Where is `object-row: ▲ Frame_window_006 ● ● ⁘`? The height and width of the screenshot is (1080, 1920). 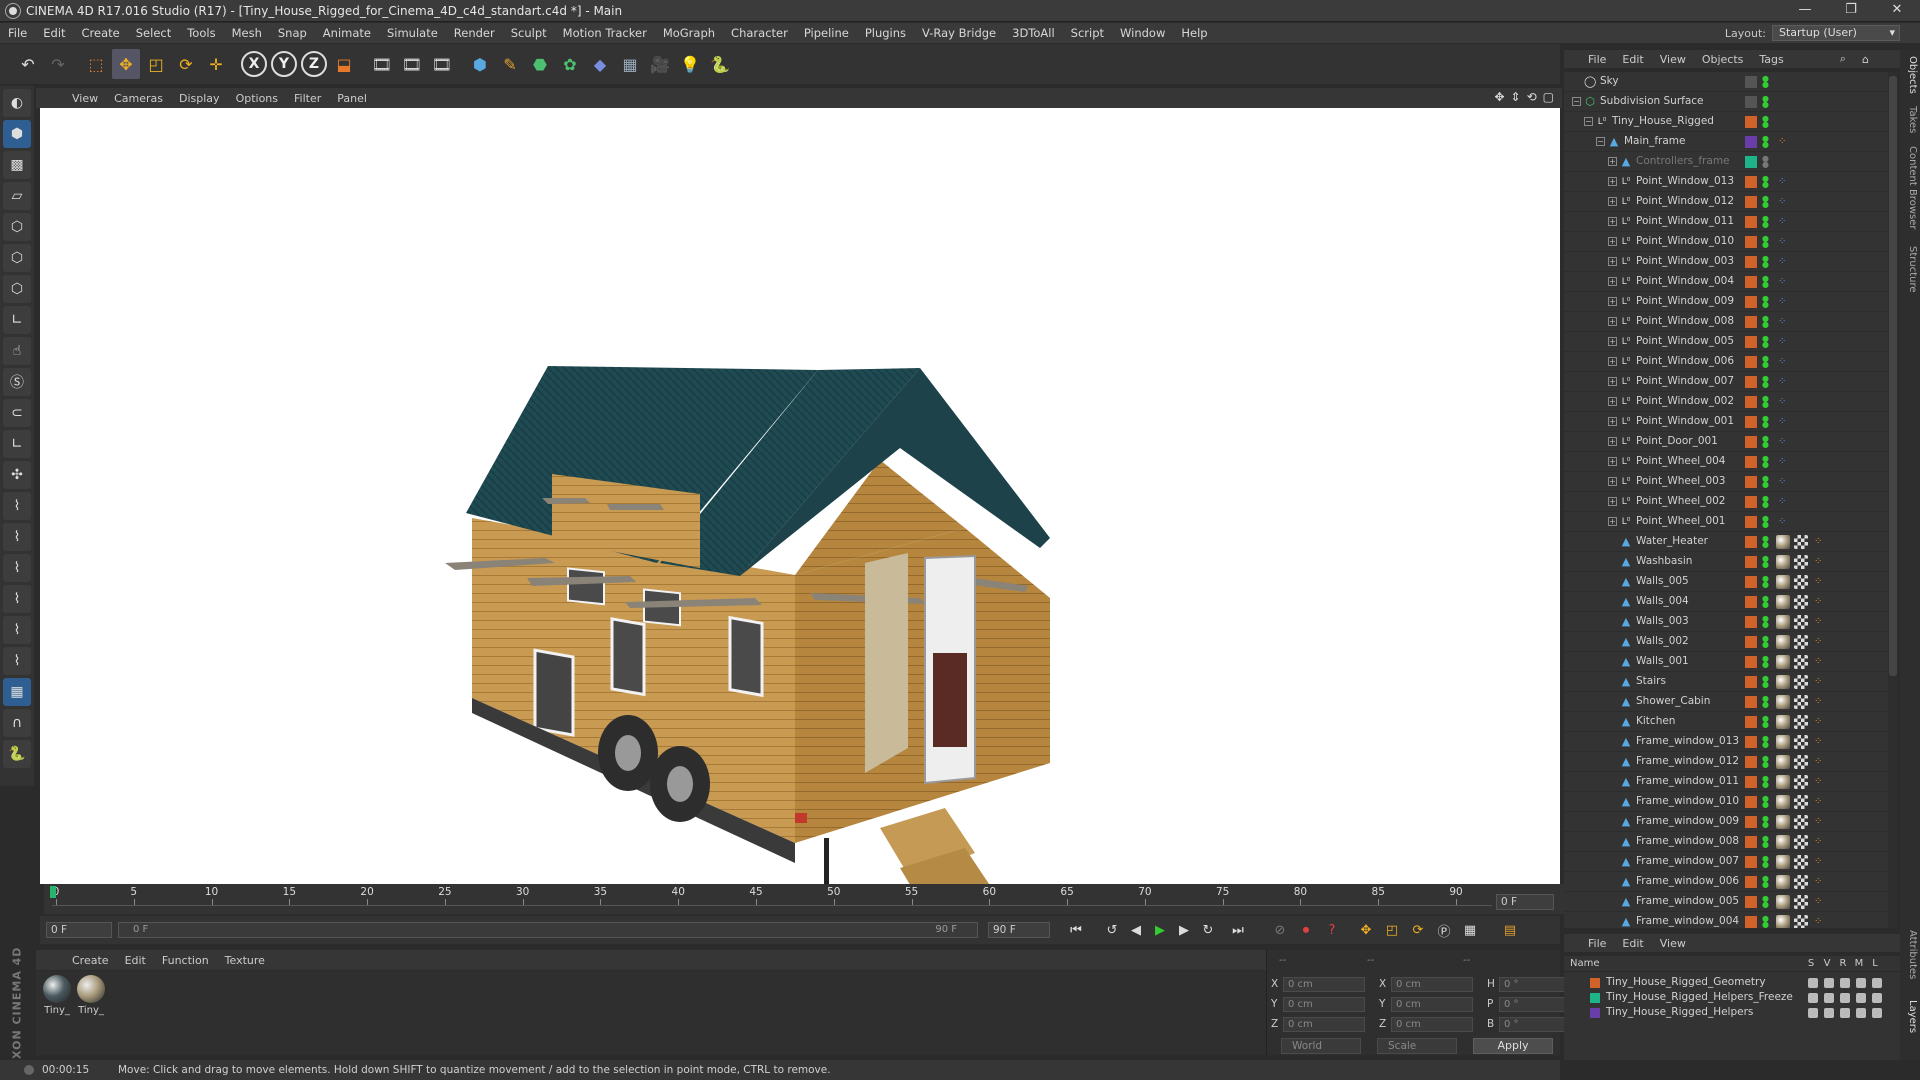
object-row: ▲ Frame_window_006 ● ● ⁘ is located at coordinates (1726, 882).